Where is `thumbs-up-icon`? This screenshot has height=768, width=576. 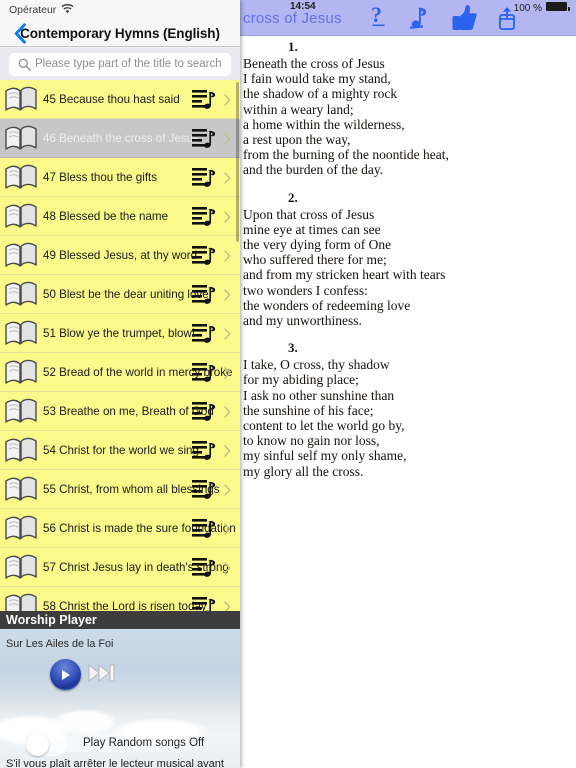
thumbs-up-icon is located at coordinates (464, 17).